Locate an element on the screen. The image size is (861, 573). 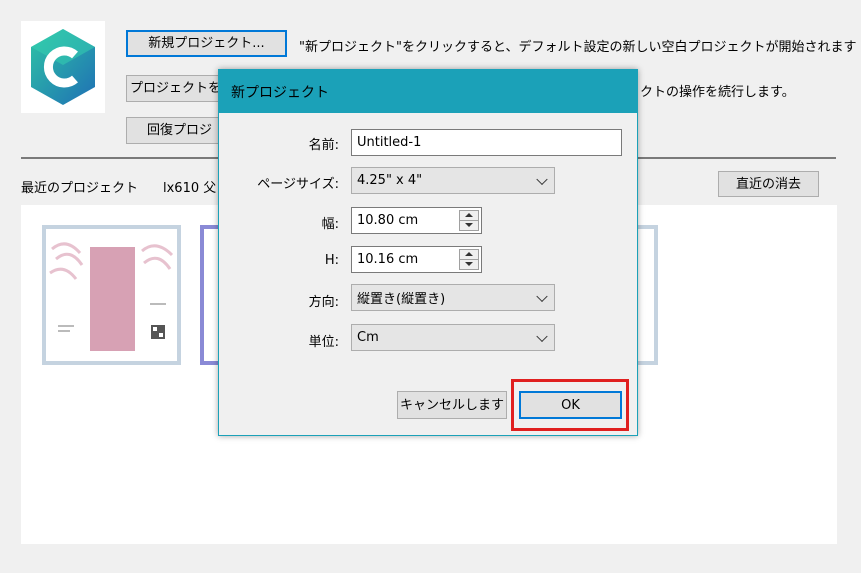
name-input-value: Untitled-1 is located at coordinates (389, 142).